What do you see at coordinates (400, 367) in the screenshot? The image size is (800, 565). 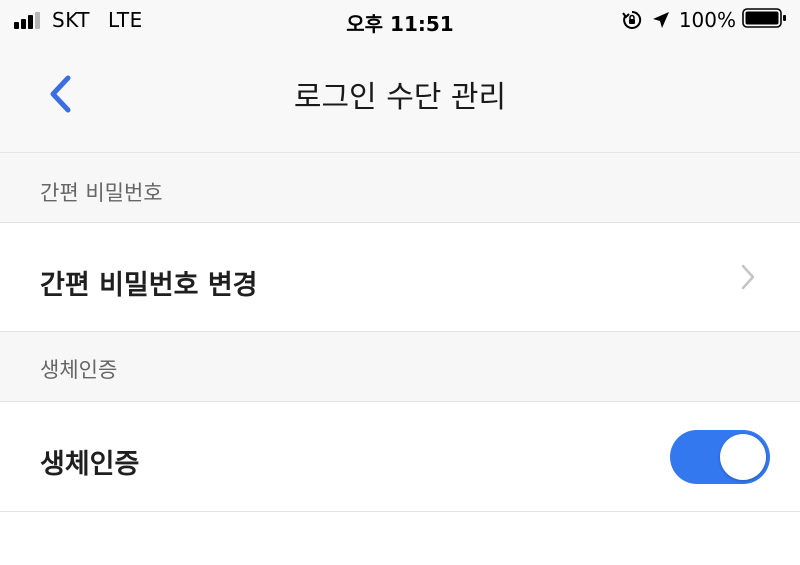 I see `section-header-biometric: 생체인증` at bounding box center [400, 367].